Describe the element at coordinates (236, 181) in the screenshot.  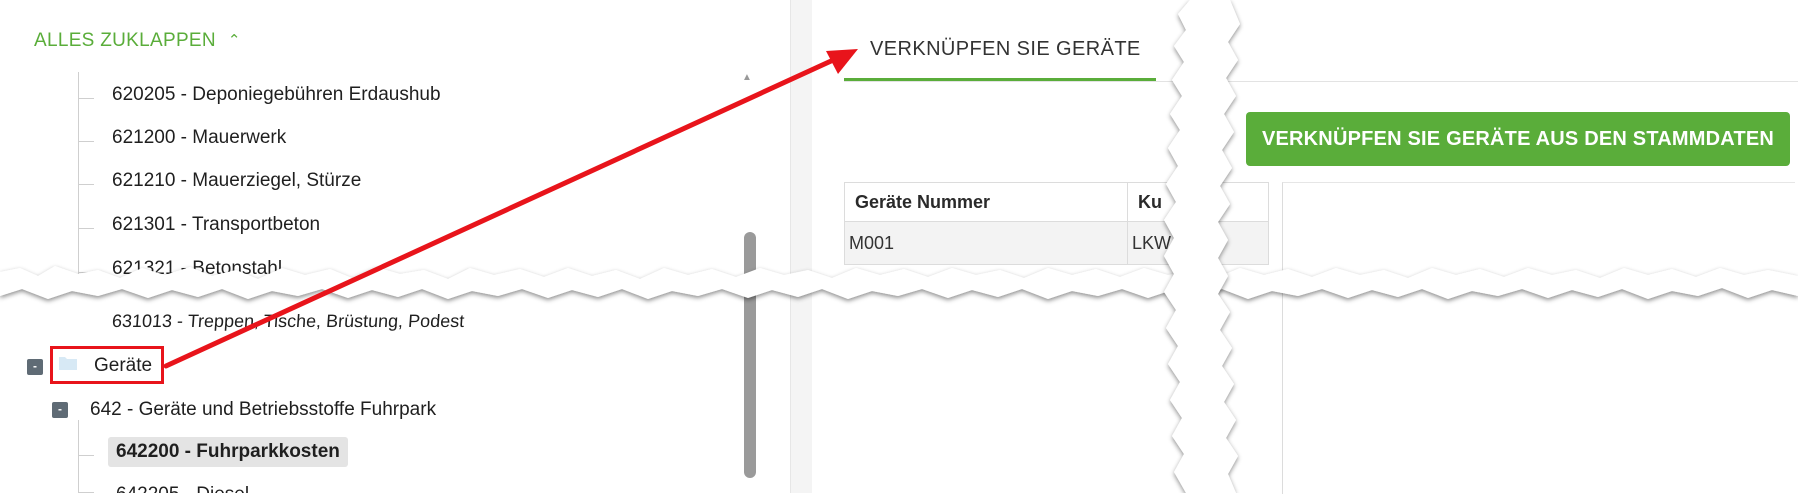
I see `tree-item: 621210 - Mauerziegel, Stürze` at that location.